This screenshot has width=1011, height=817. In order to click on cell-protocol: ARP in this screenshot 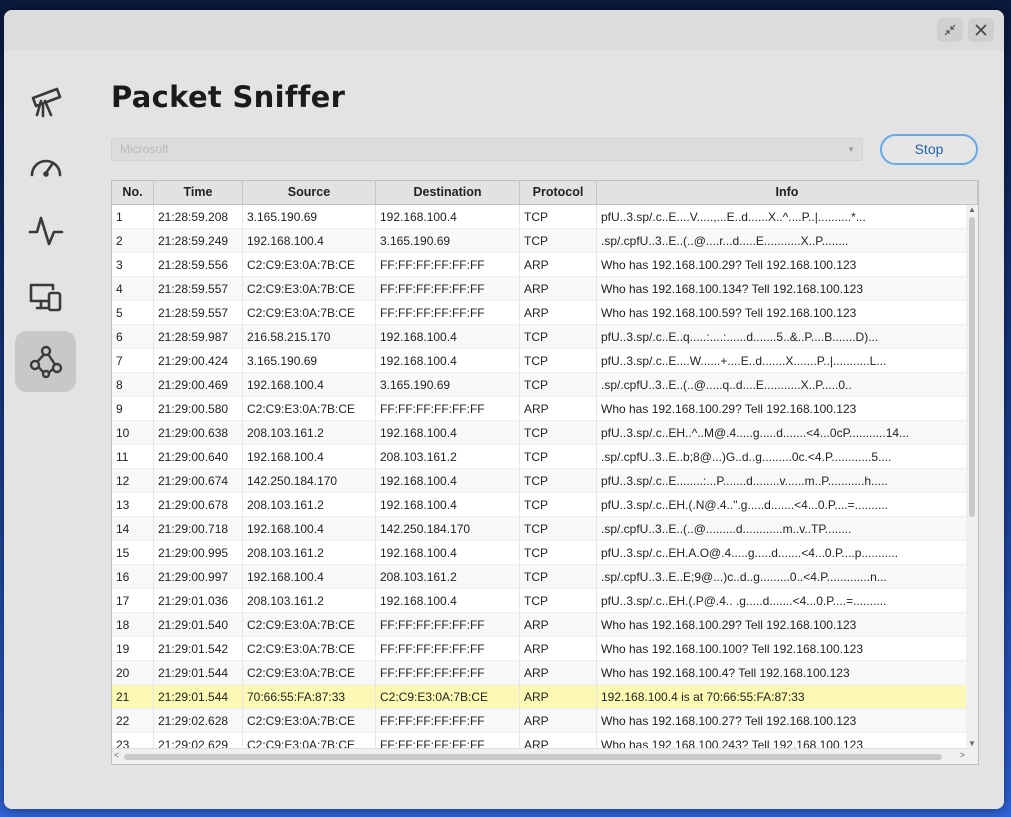, I will do `click(558, 741)`.